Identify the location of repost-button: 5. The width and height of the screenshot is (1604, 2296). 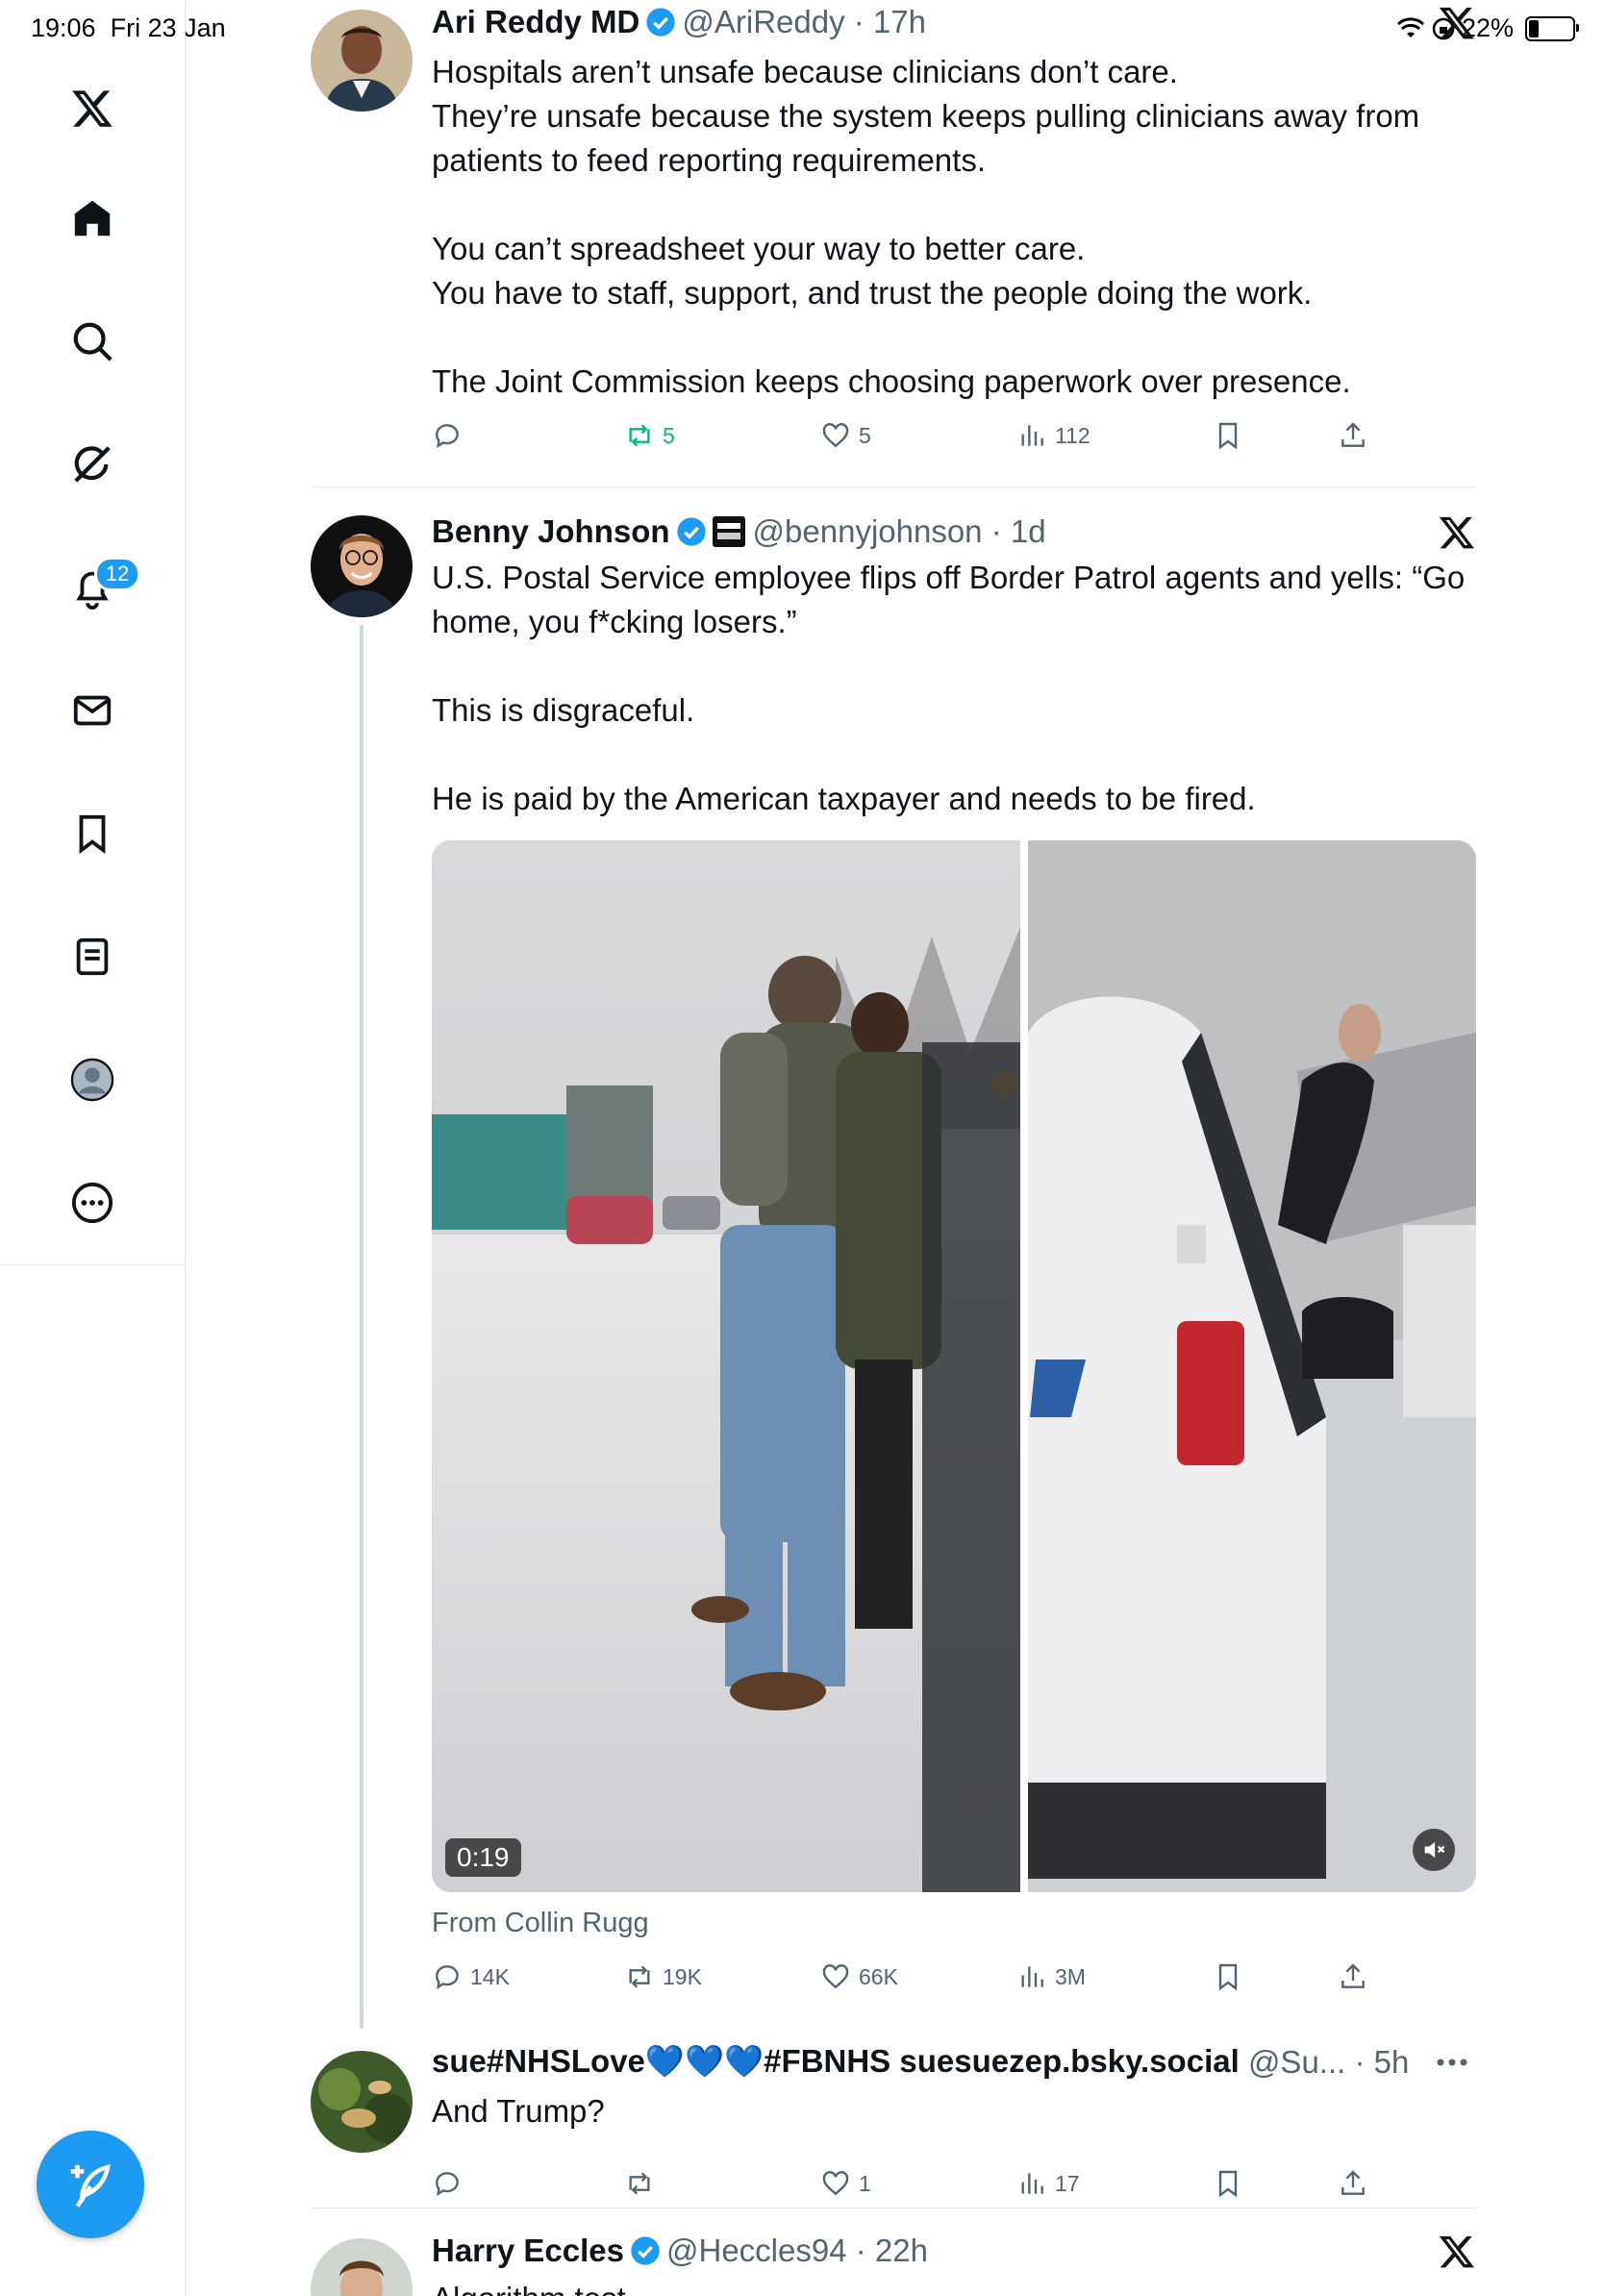
(649, 435).